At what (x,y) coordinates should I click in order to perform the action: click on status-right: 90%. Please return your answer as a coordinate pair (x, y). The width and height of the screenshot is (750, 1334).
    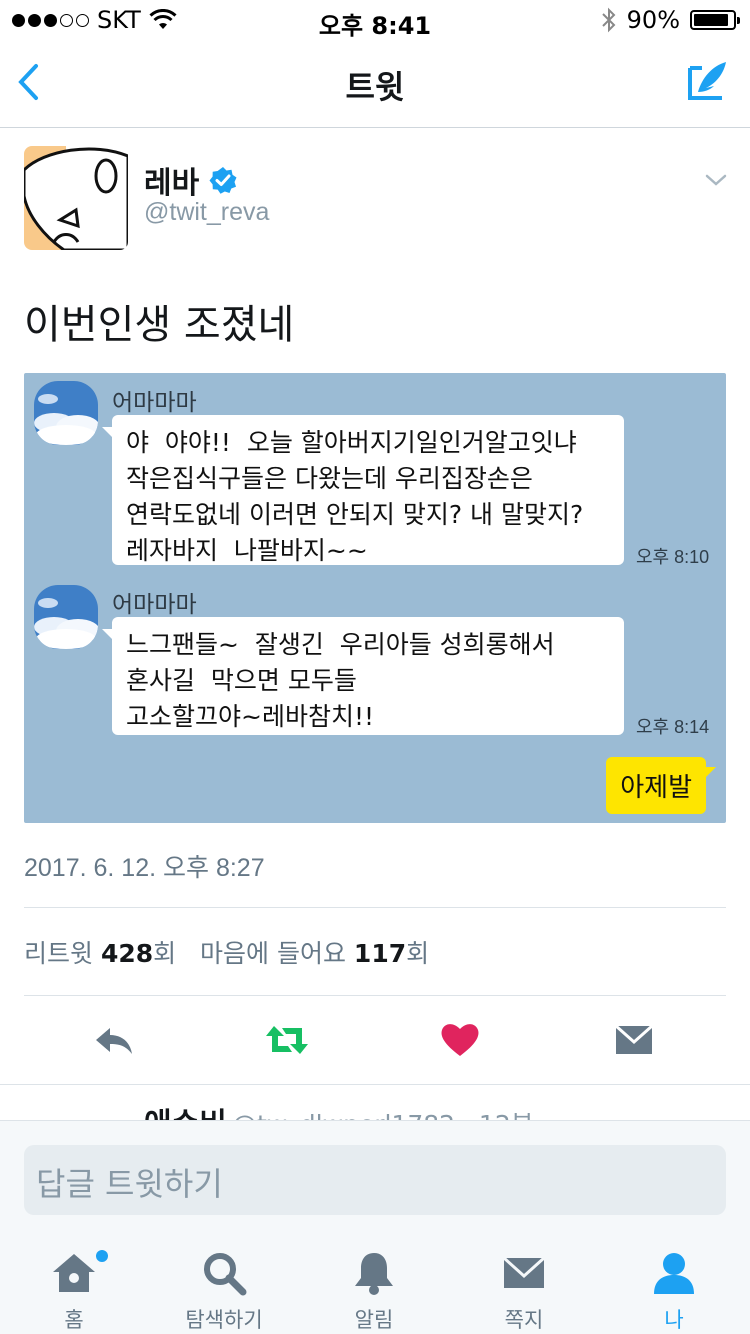
    Looking at the image, I should click on (670, 20).